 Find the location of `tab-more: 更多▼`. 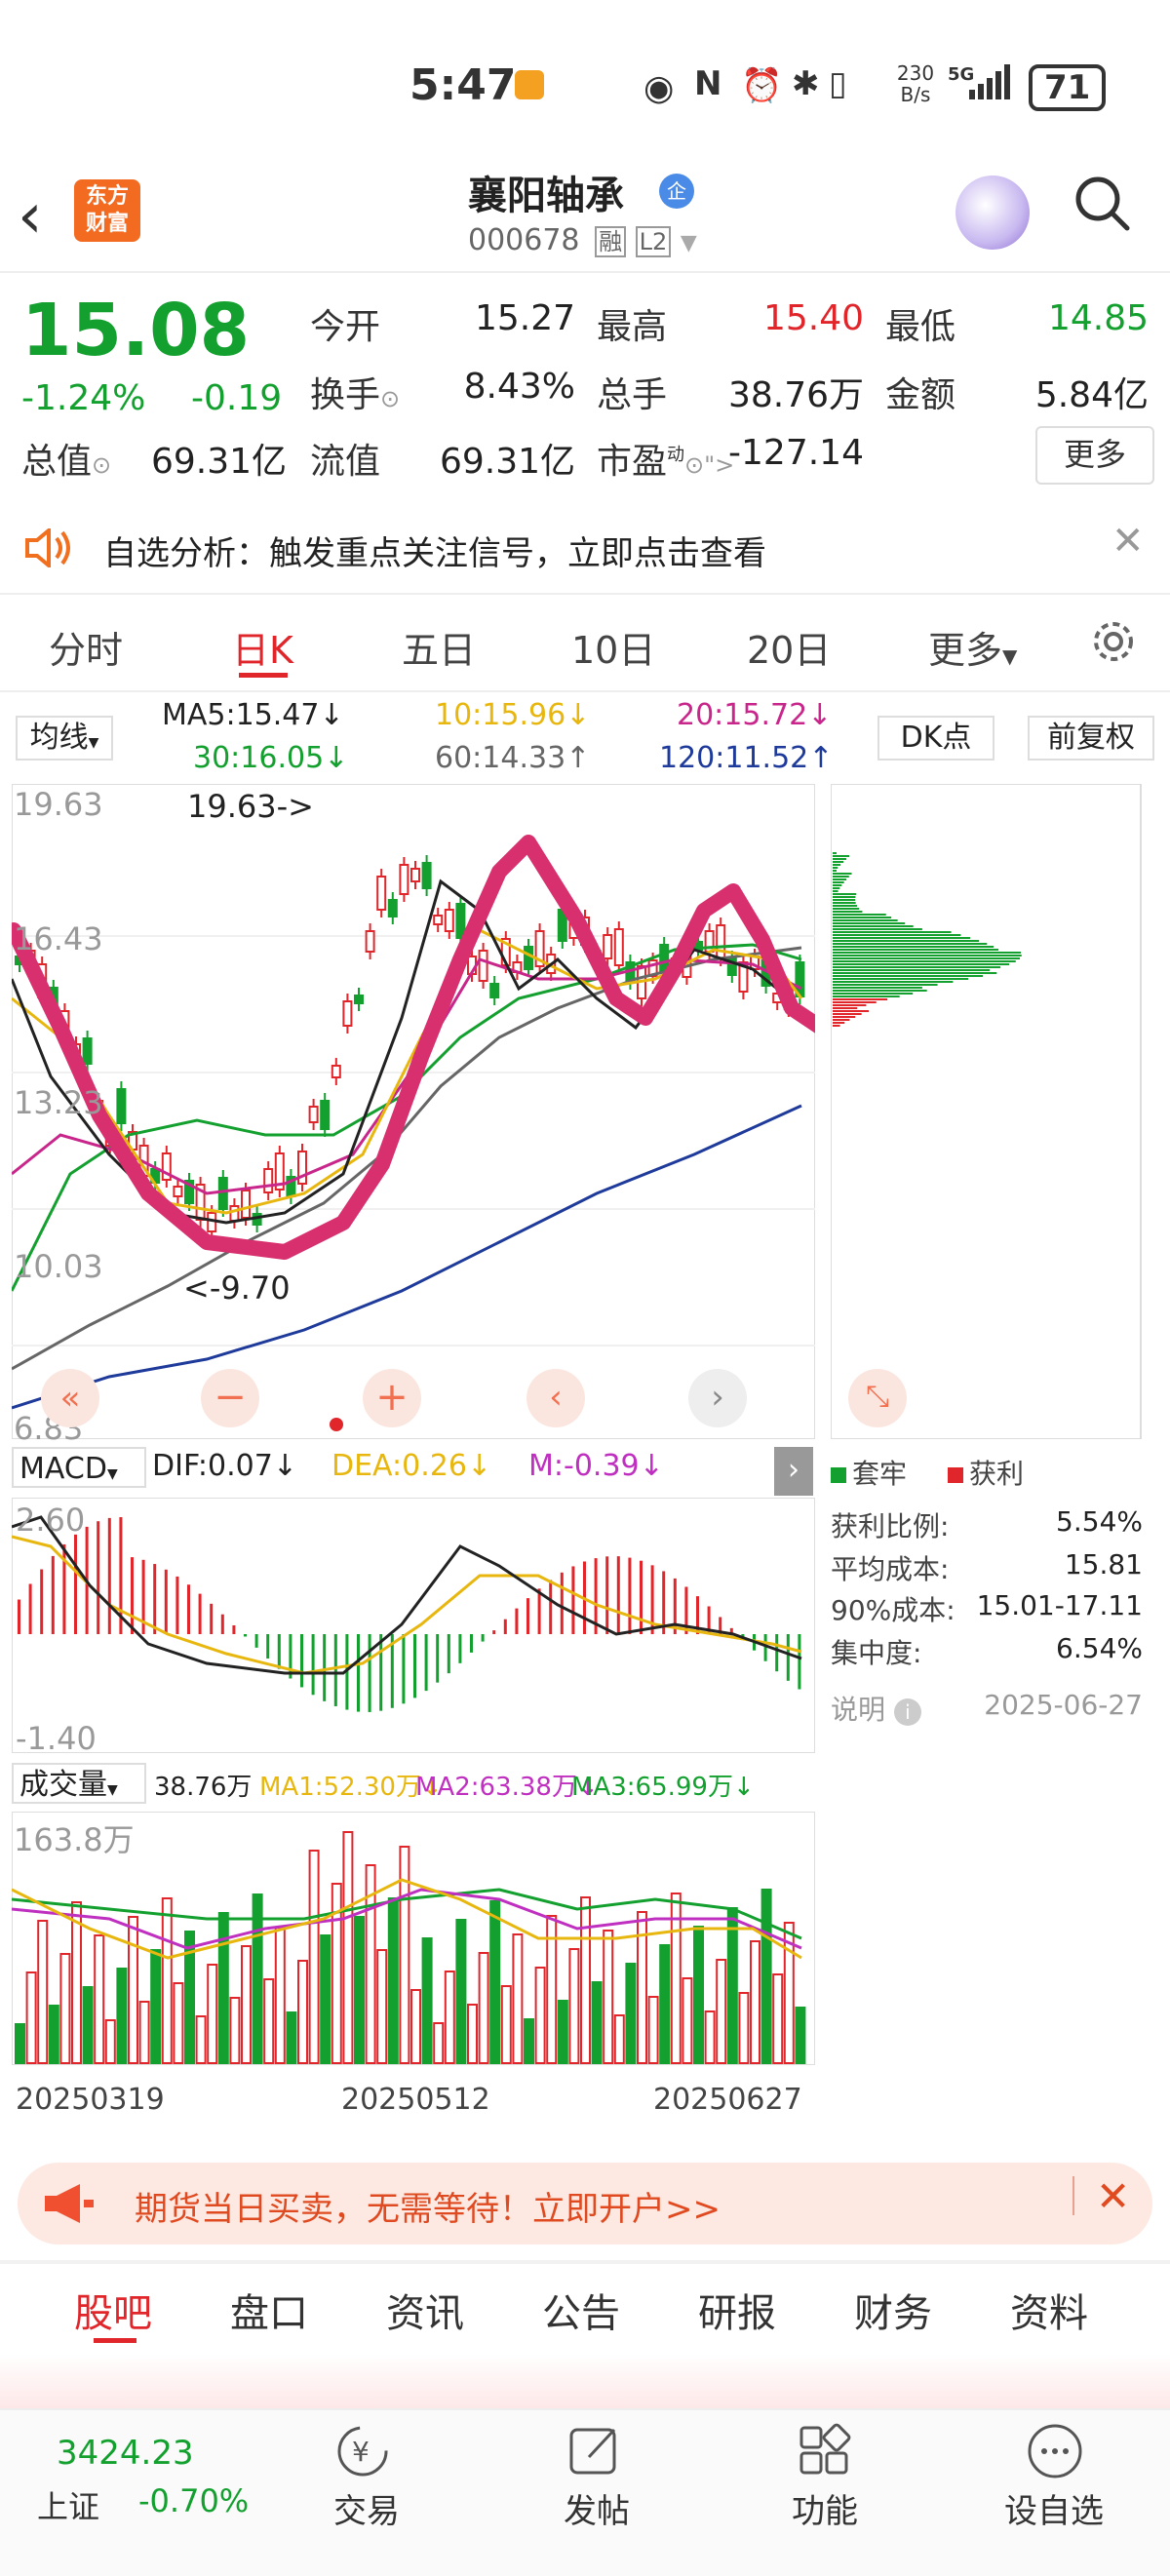

tab-more: 更多▼ is located at coordinates (972, 647).